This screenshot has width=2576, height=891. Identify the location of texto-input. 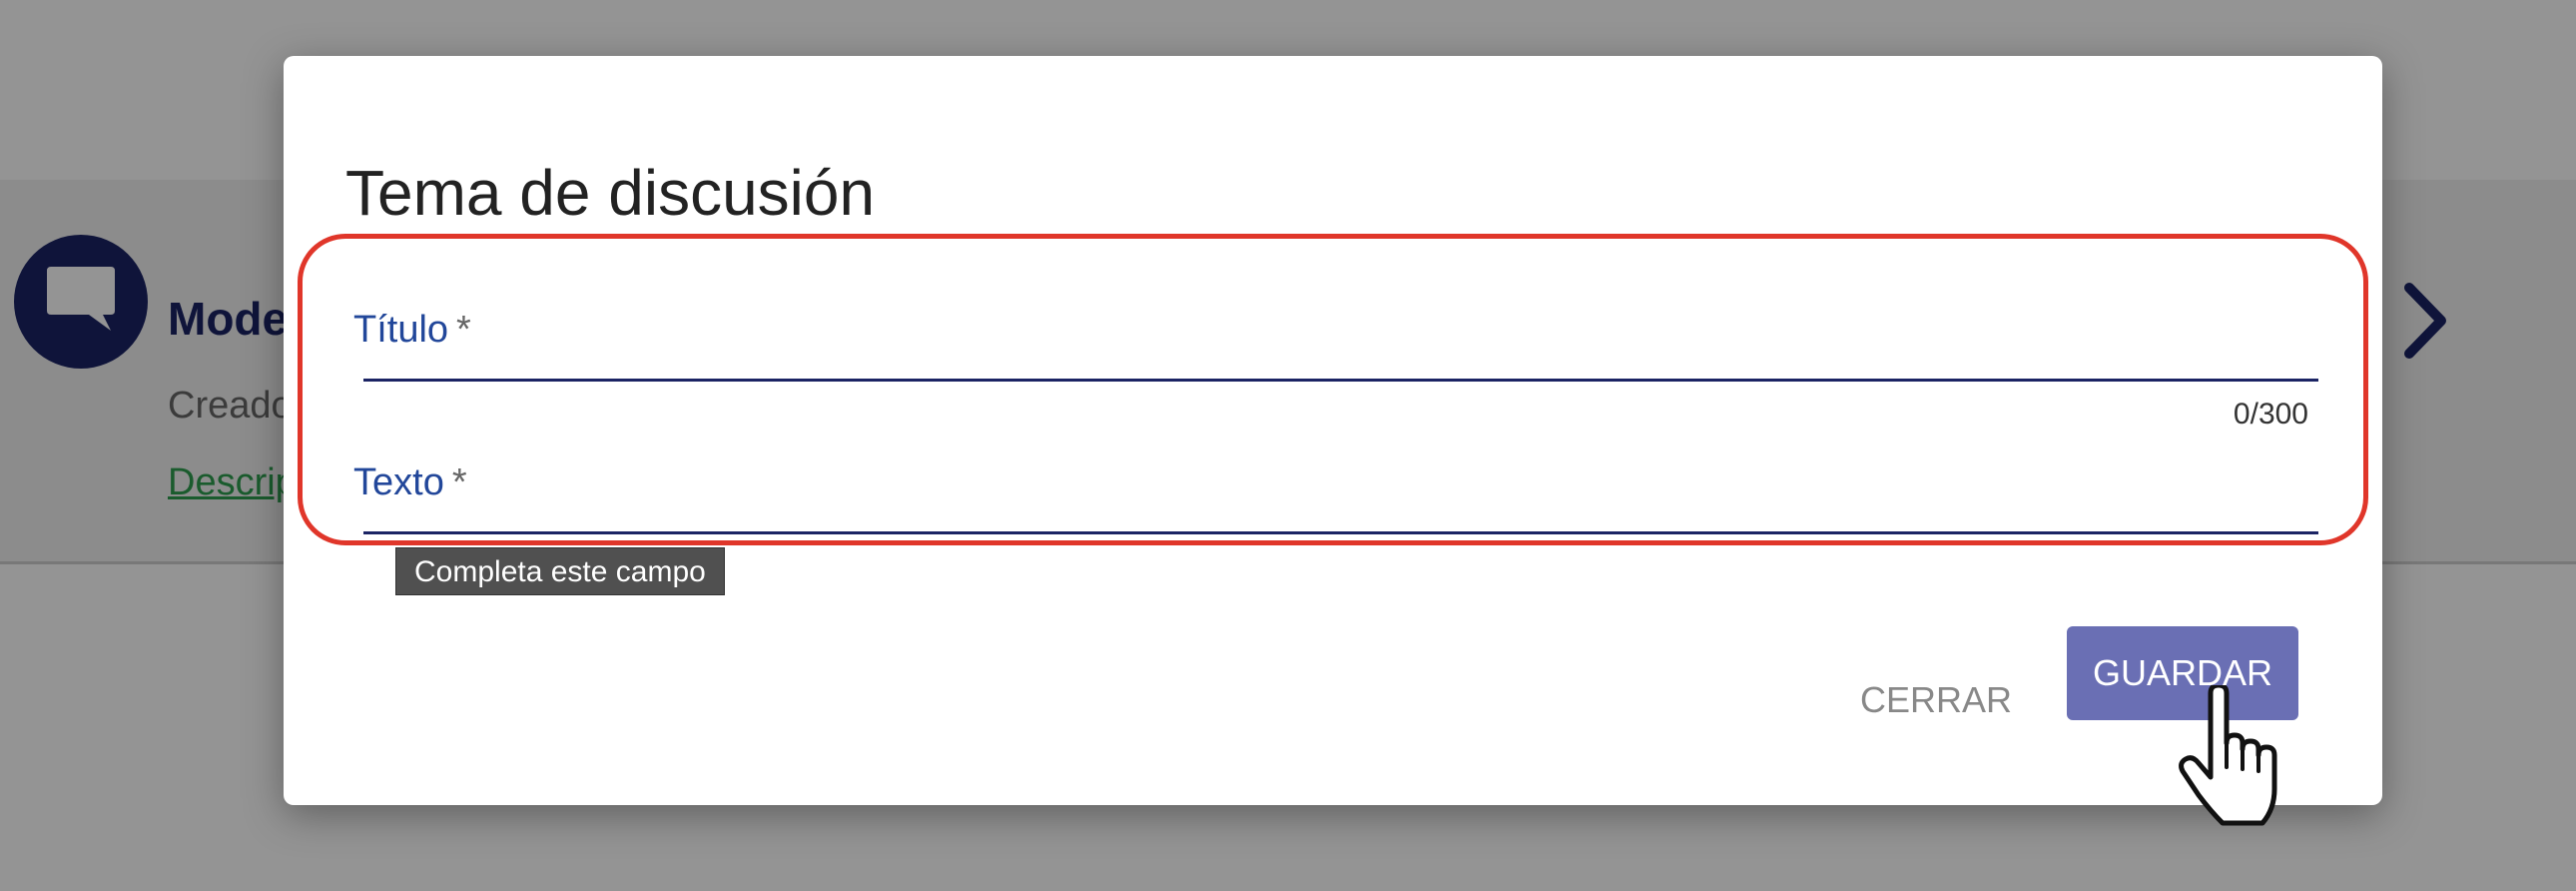
(1341, 533).